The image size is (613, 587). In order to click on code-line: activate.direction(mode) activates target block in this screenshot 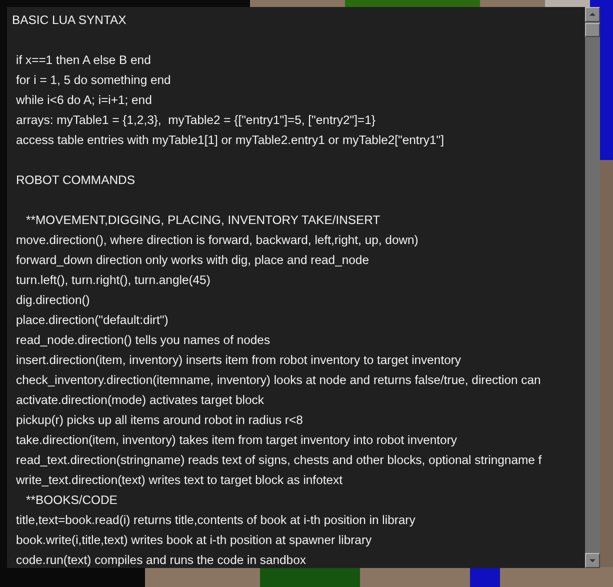, I will do `click(140, 400)`.